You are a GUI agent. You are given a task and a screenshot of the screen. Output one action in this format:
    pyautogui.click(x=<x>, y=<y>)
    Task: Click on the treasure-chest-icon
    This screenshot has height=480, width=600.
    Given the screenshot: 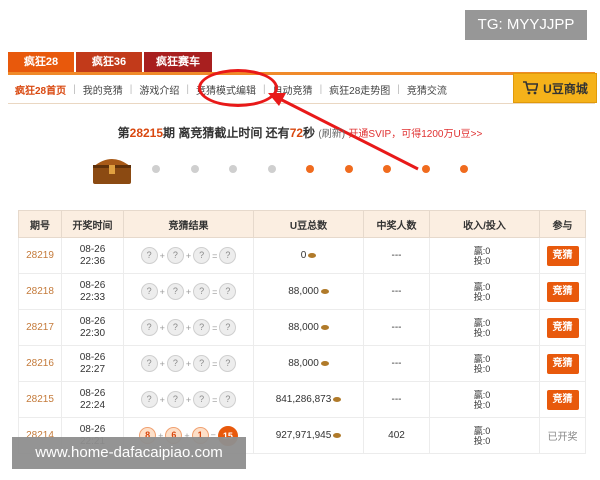 What is the action you would take?
    pyautogui.click(x=112, y=171)
    